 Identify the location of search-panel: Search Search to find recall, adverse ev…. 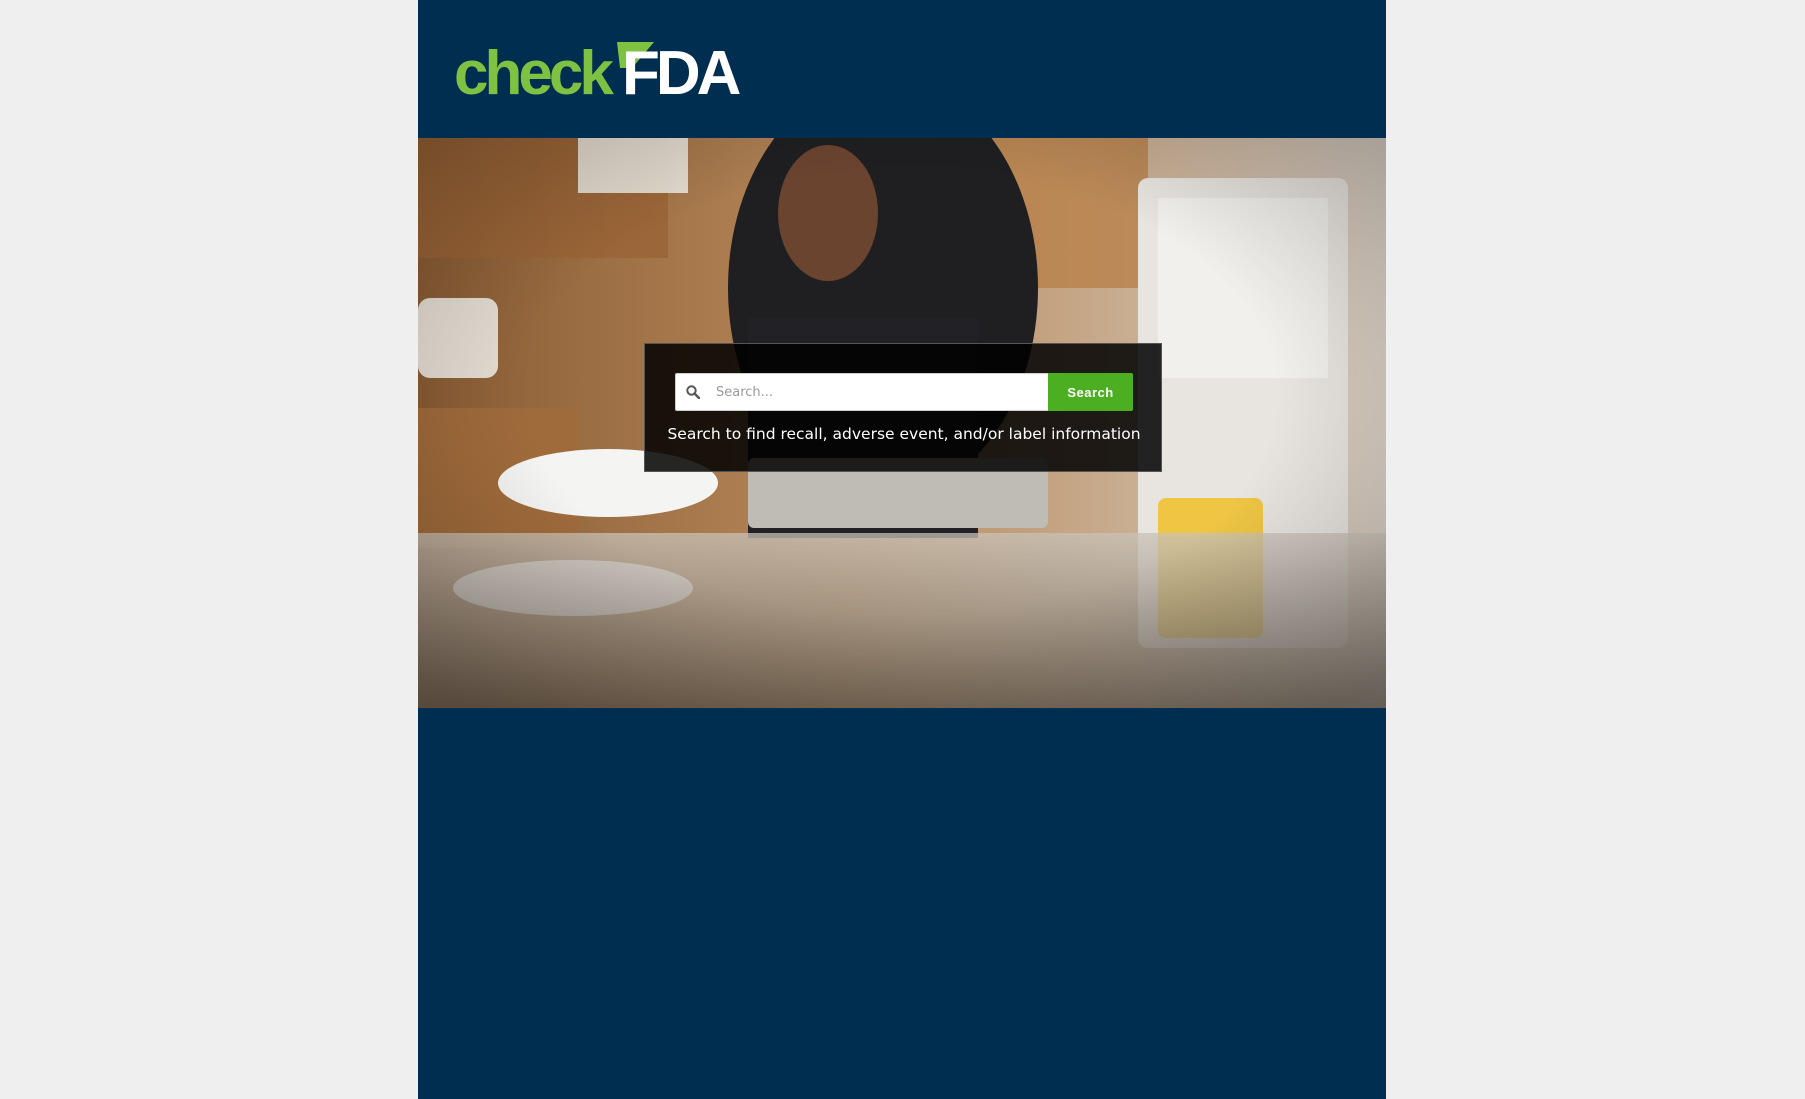
(903, 407).